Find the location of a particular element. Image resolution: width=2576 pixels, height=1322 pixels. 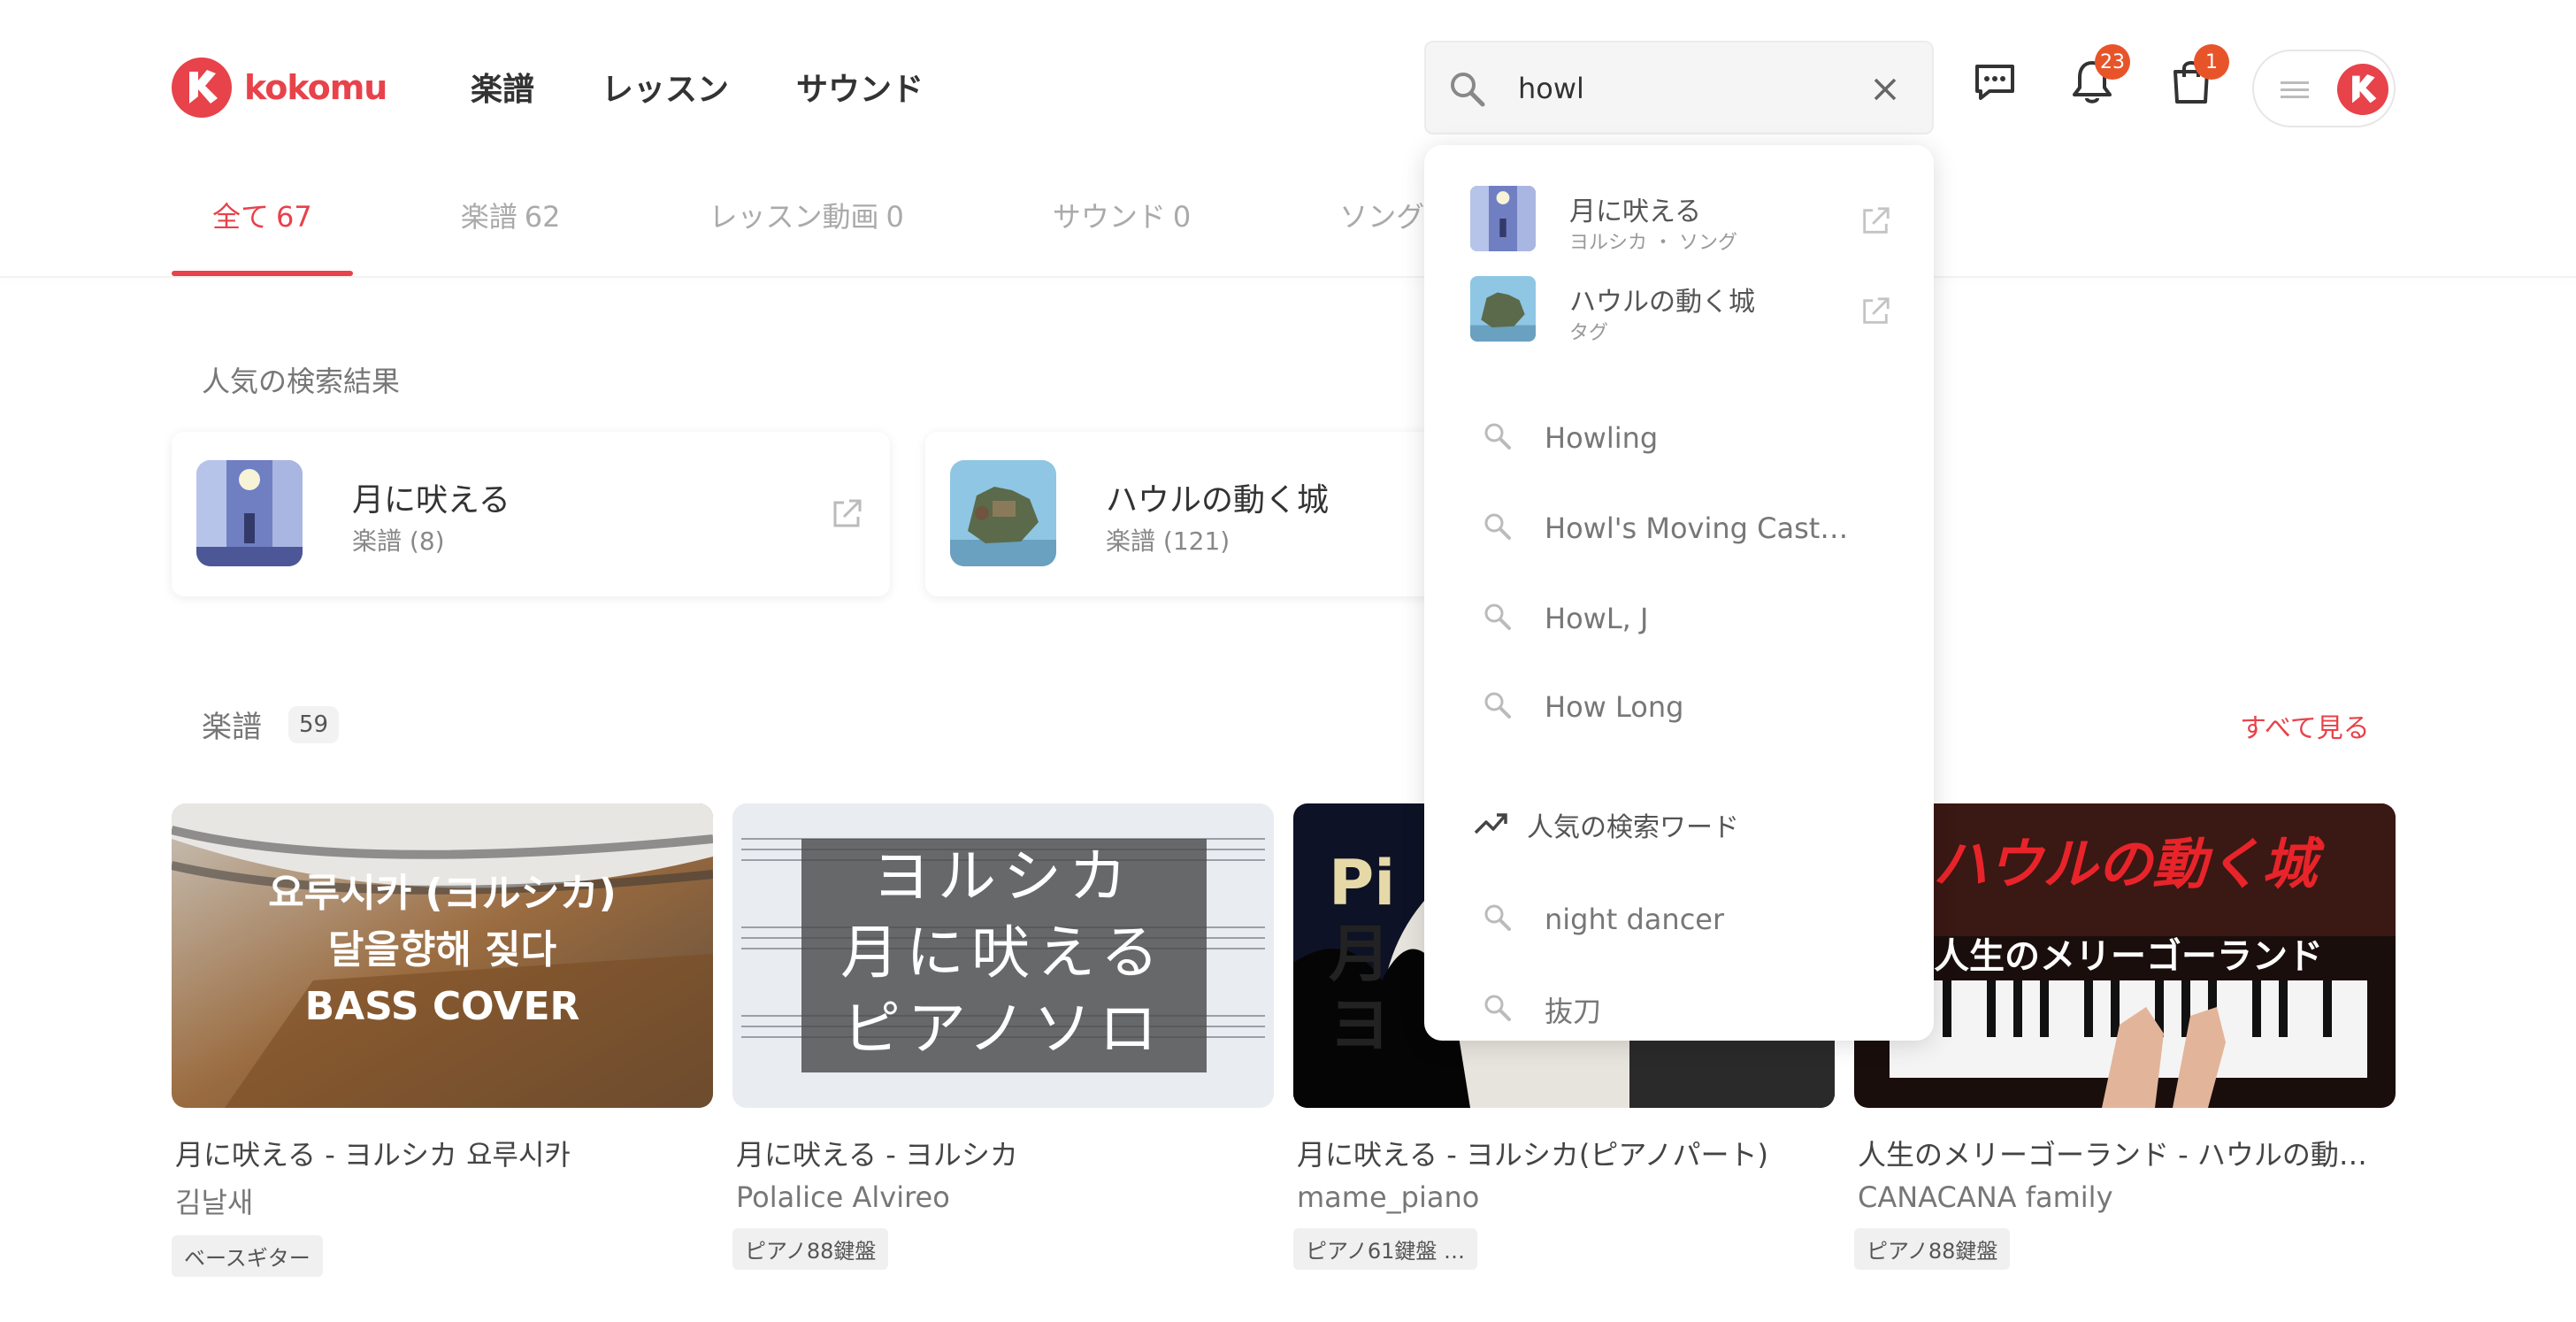

sheet-thumbnail: ハウルの動く城 人生のメリーゴーランド is located at coordinates (2125, 955).